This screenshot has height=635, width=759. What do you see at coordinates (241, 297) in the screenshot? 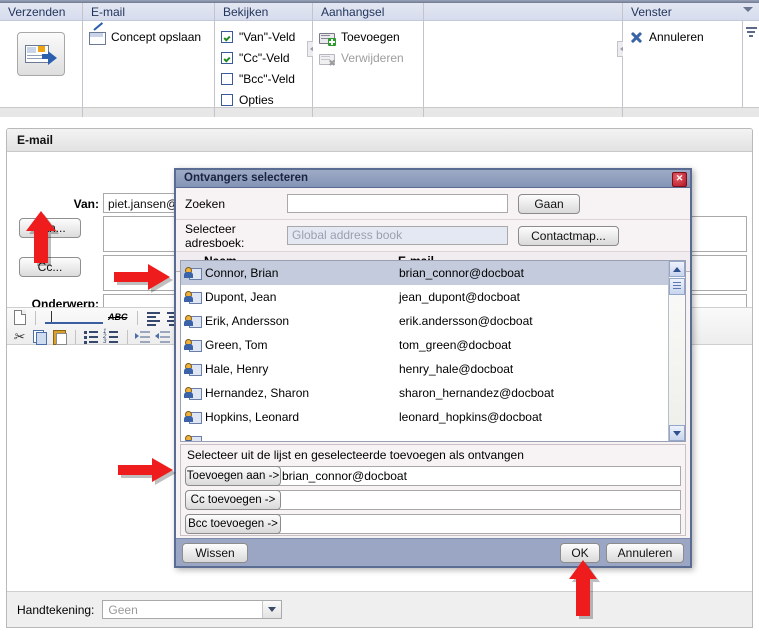
I see `contact-name: Dupont, Jean` at bounding box center [241, 297].